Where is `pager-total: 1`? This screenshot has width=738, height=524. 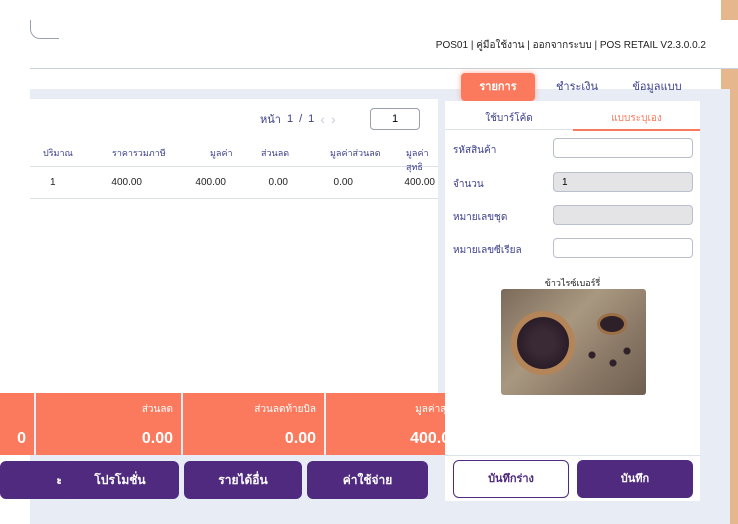 pager-total: 1 is located at coordinates (311, 119).